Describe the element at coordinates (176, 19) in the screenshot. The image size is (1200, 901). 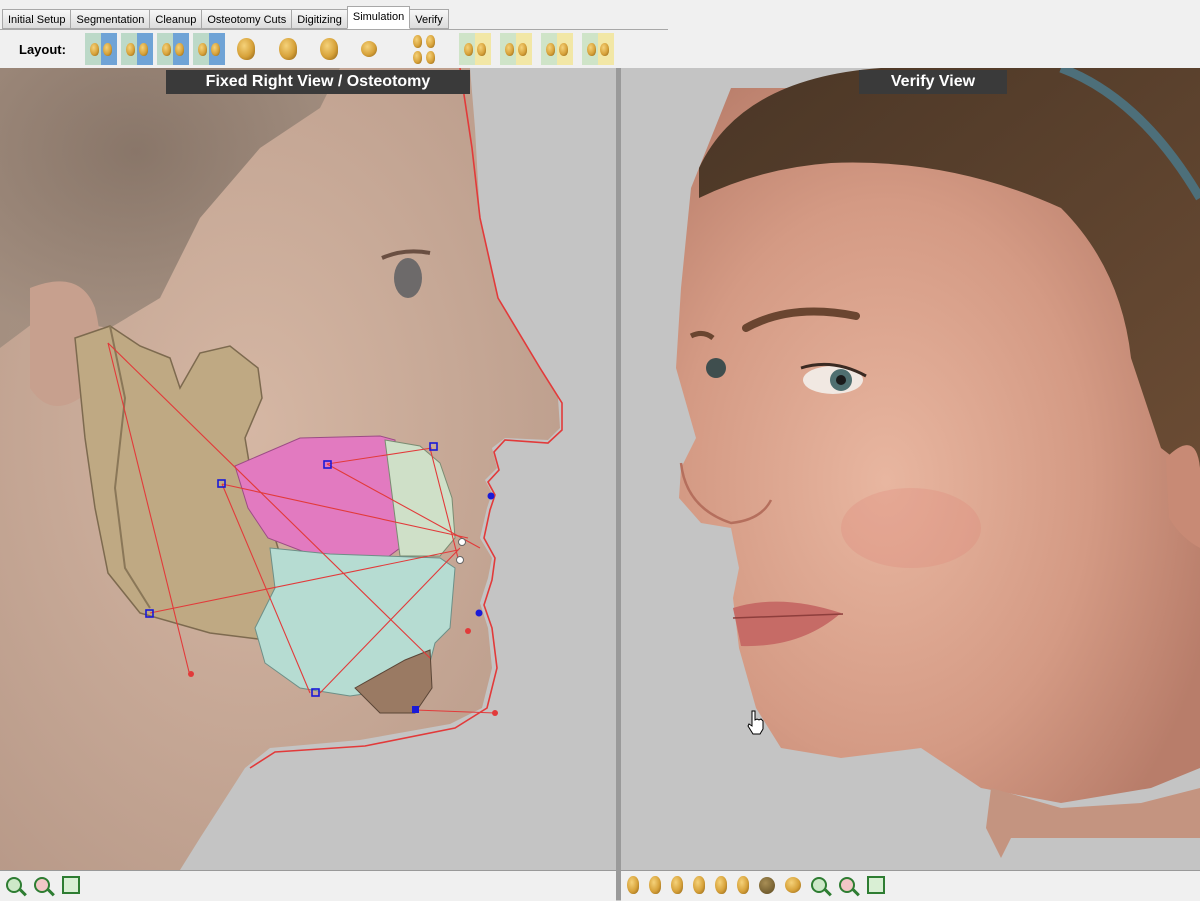
I see `tab-cleanup: Cleanup` at that location.